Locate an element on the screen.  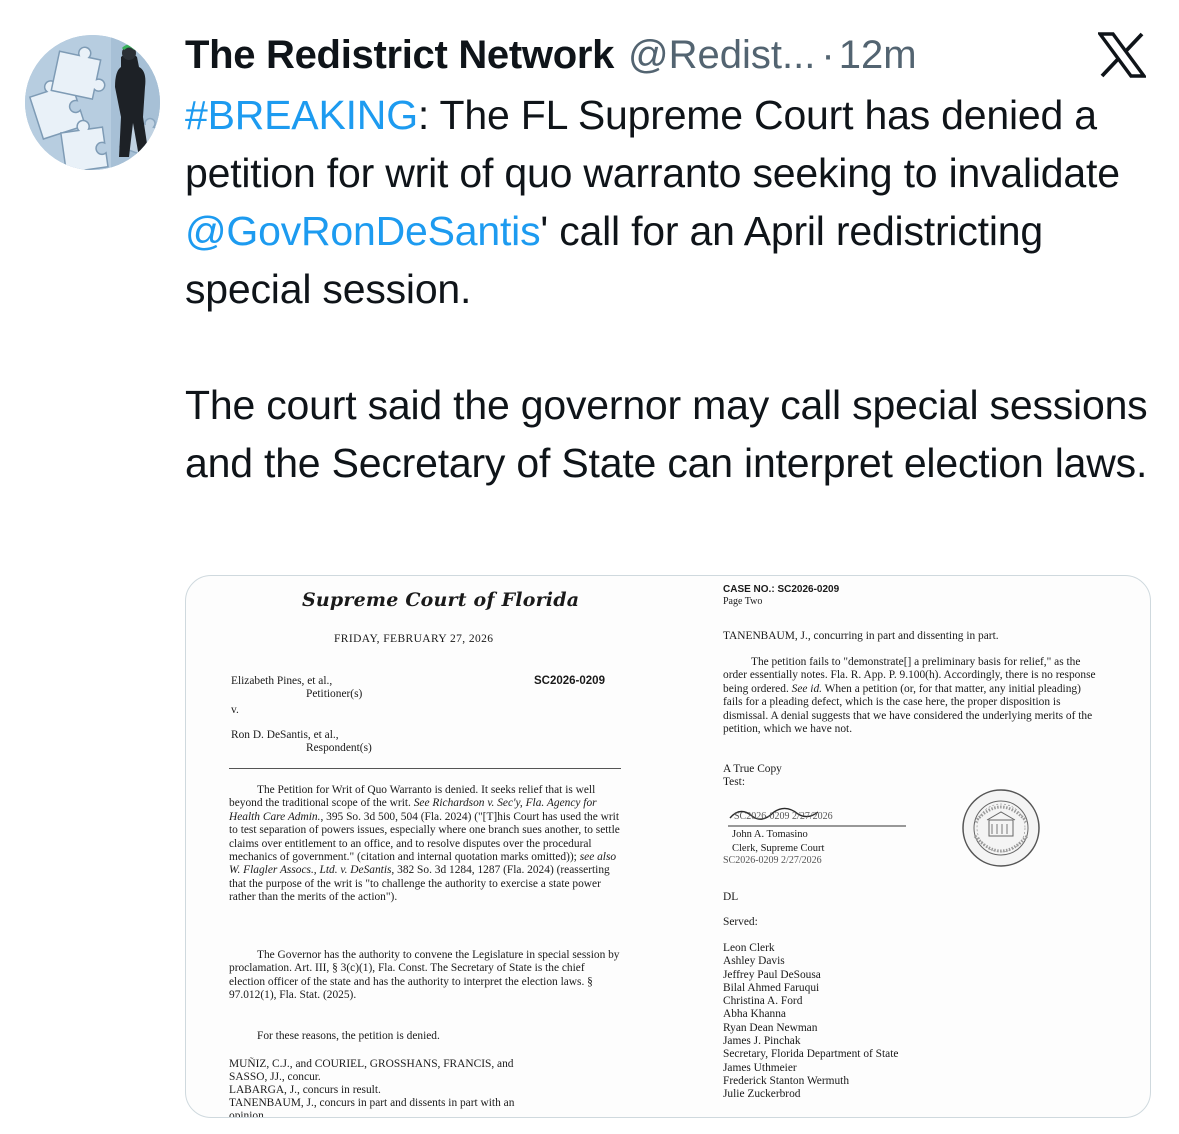
respondent-name: Ron D. DeSantis, et al., is located at coordinates (285, 735).